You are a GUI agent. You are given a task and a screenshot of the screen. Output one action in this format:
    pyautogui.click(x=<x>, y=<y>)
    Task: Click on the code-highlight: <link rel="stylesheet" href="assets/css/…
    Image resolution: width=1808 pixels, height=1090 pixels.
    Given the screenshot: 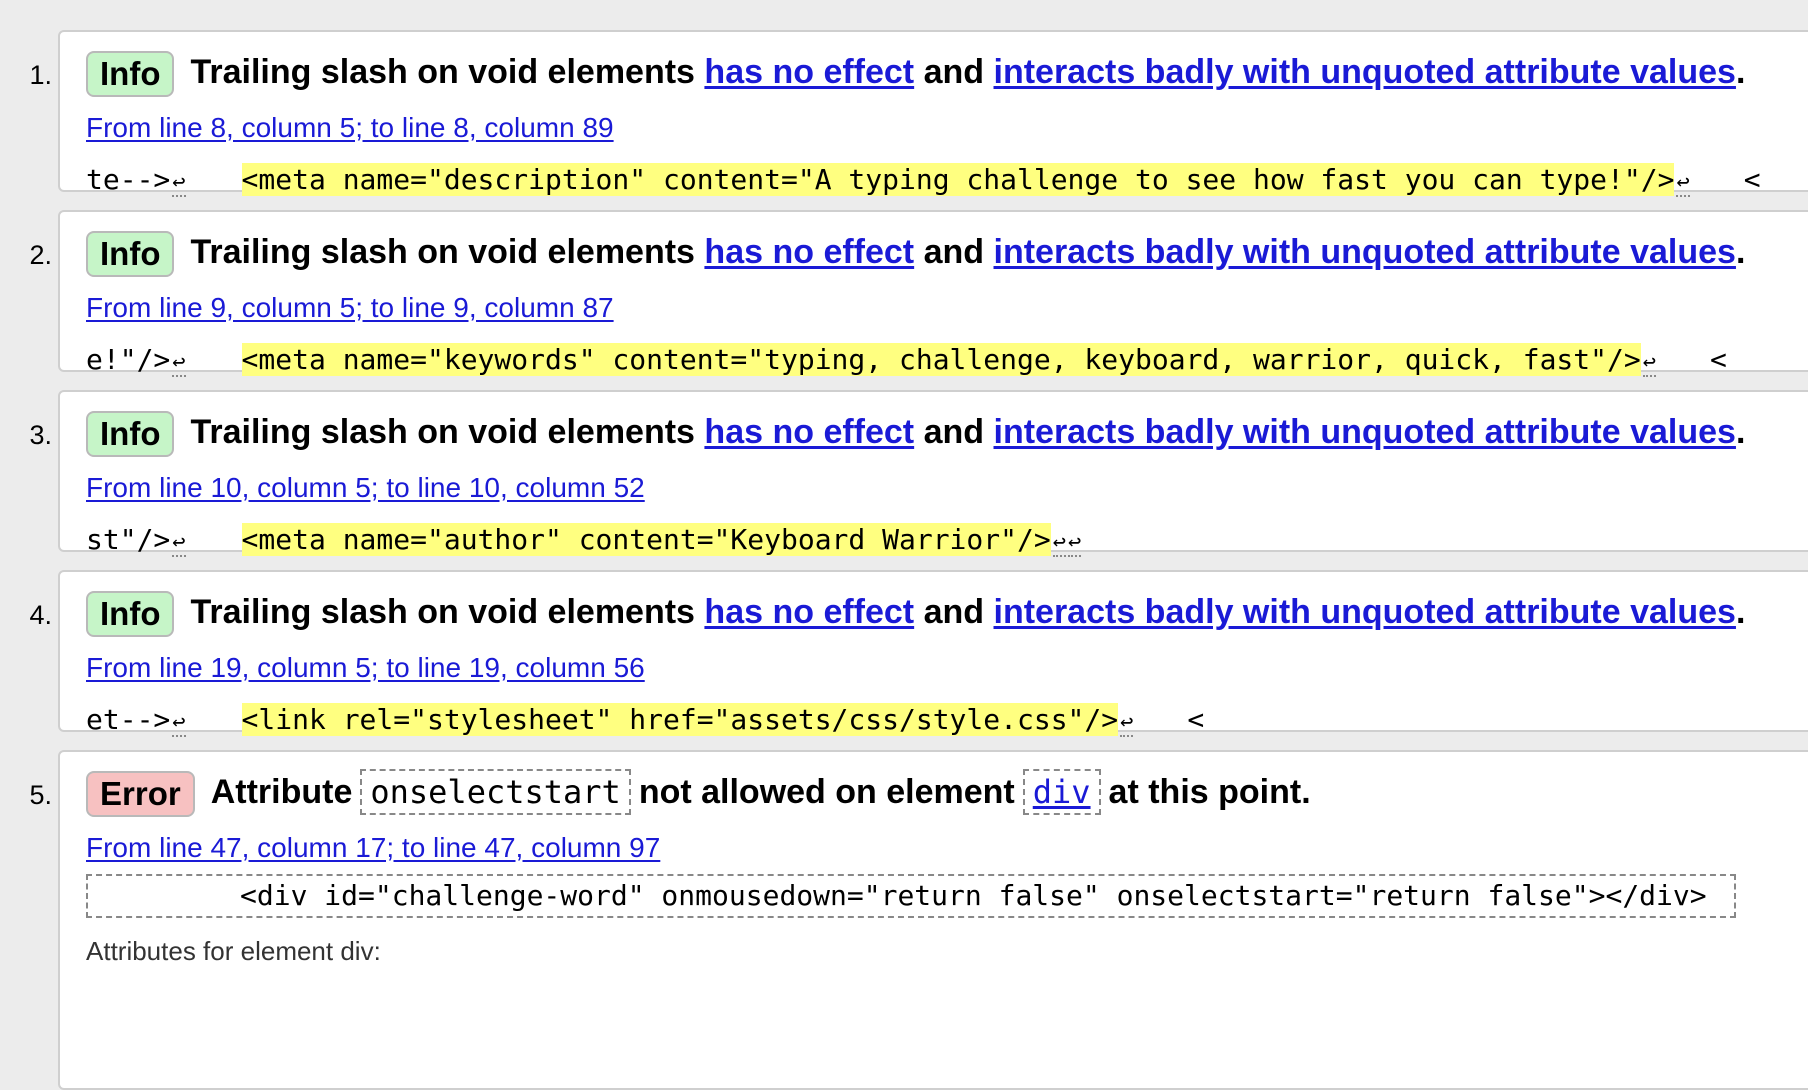 What is the action you would take?
    pyautogui.click(x=680, y=719)
    